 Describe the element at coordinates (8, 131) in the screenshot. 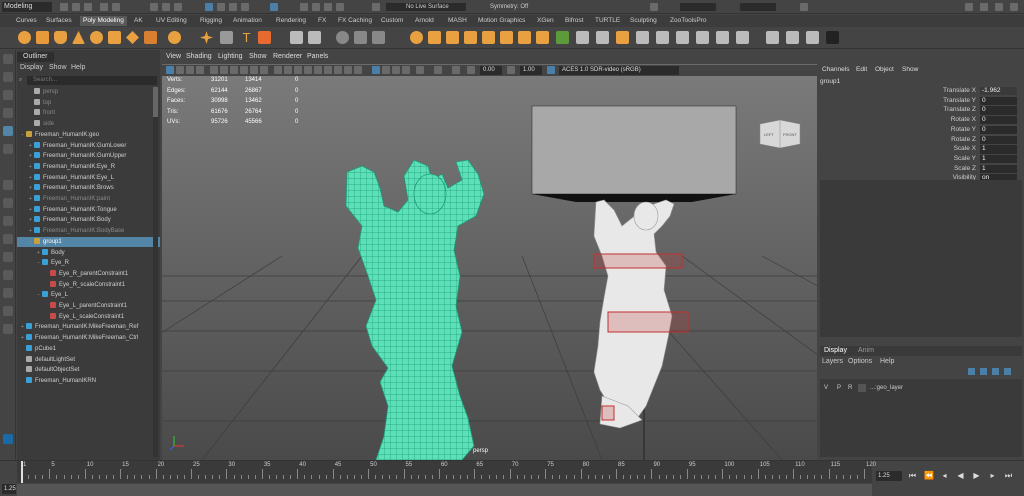

I see `rotate-tool-icon` at that location.